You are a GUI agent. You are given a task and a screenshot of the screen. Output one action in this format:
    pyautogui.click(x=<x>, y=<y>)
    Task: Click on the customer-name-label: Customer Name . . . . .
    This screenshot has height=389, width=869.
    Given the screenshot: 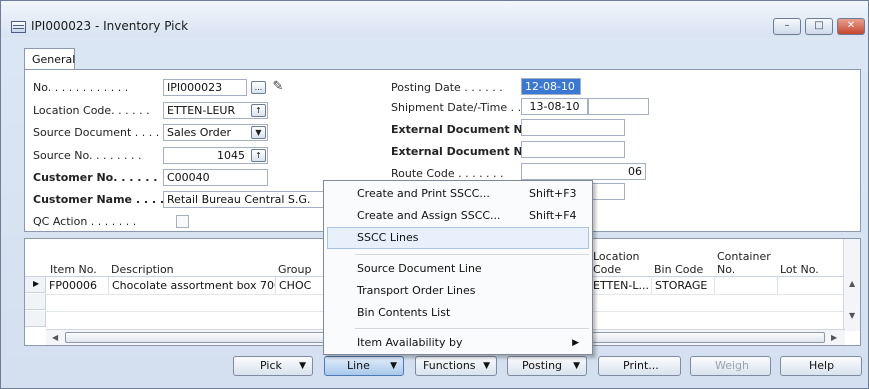 What is the action you would take?
    pyautogui.click(x=98, y=199)
    